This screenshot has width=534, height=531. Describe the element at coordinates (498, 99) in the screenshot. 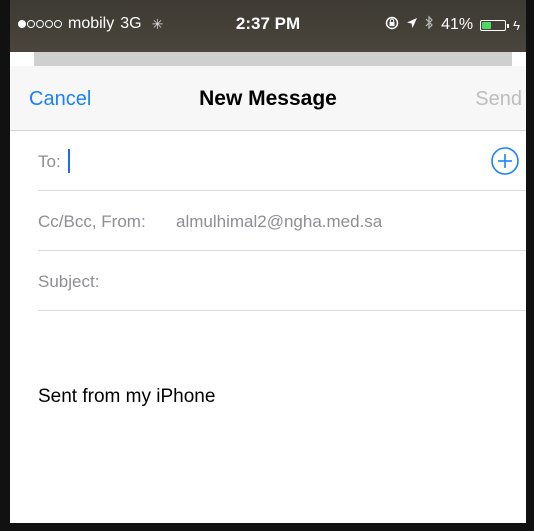

I see `send-button: Send` at that location.